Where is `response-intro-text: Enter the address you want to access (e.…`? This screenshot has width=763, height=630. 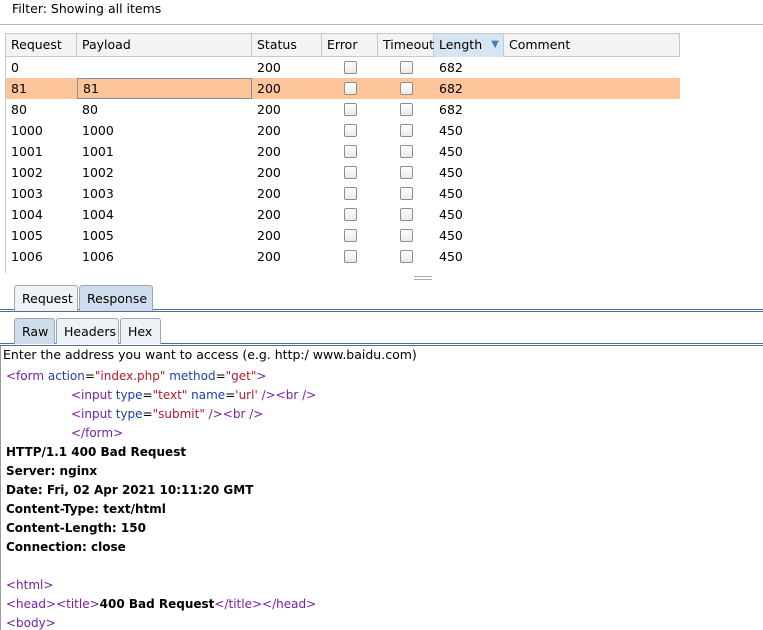 response-intro-text: Enter the address you want to access (e.… is located at coordinates (210, 354).